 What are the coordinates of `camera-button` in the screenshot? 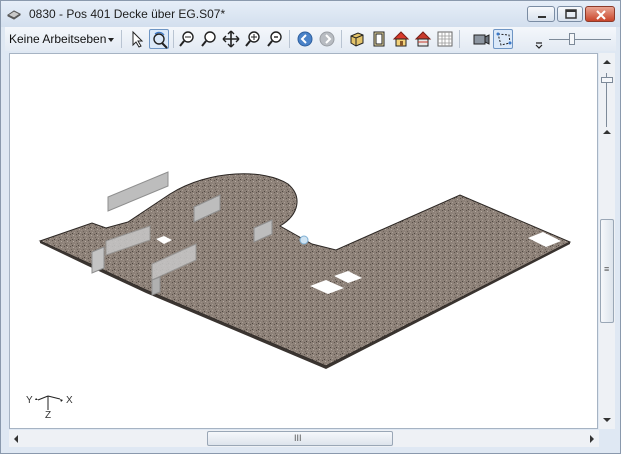 It's located at (481, 39).